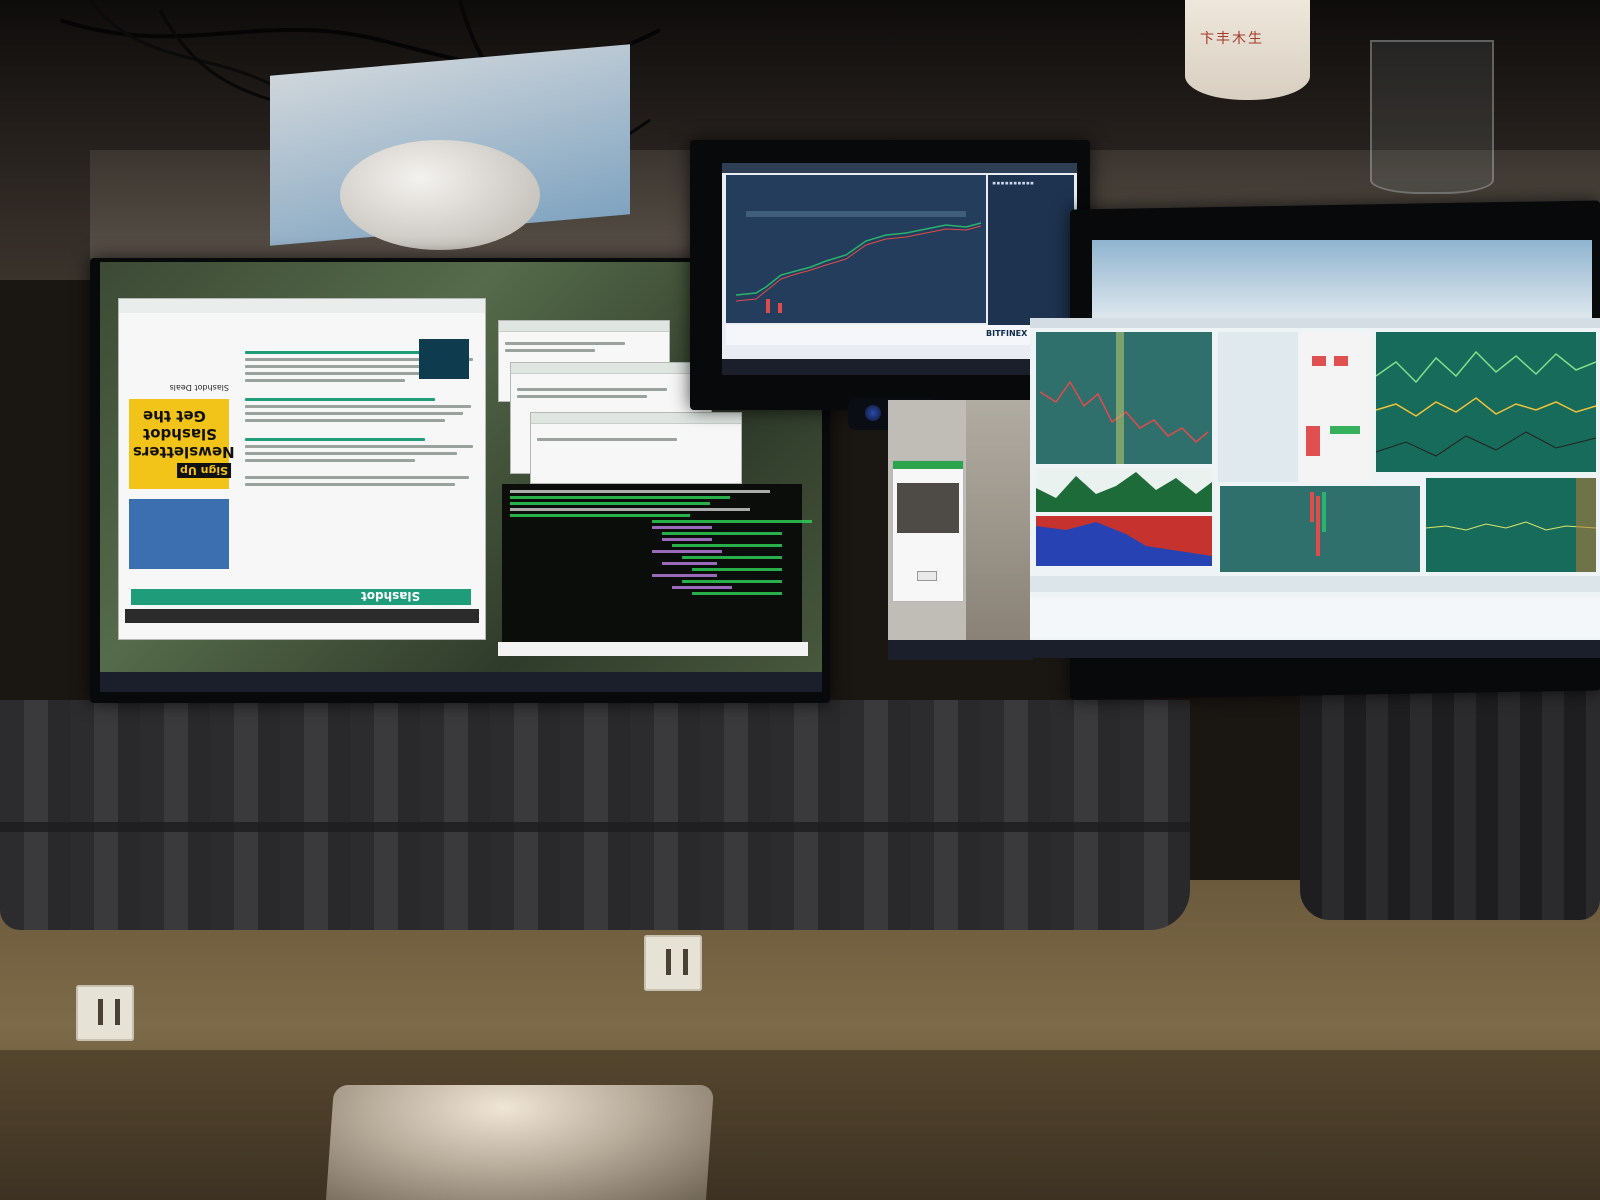  What do you see at coordinates (928, 508) in the screenshot?
I see `video-thumbnail` at bounding box center [928, 508].